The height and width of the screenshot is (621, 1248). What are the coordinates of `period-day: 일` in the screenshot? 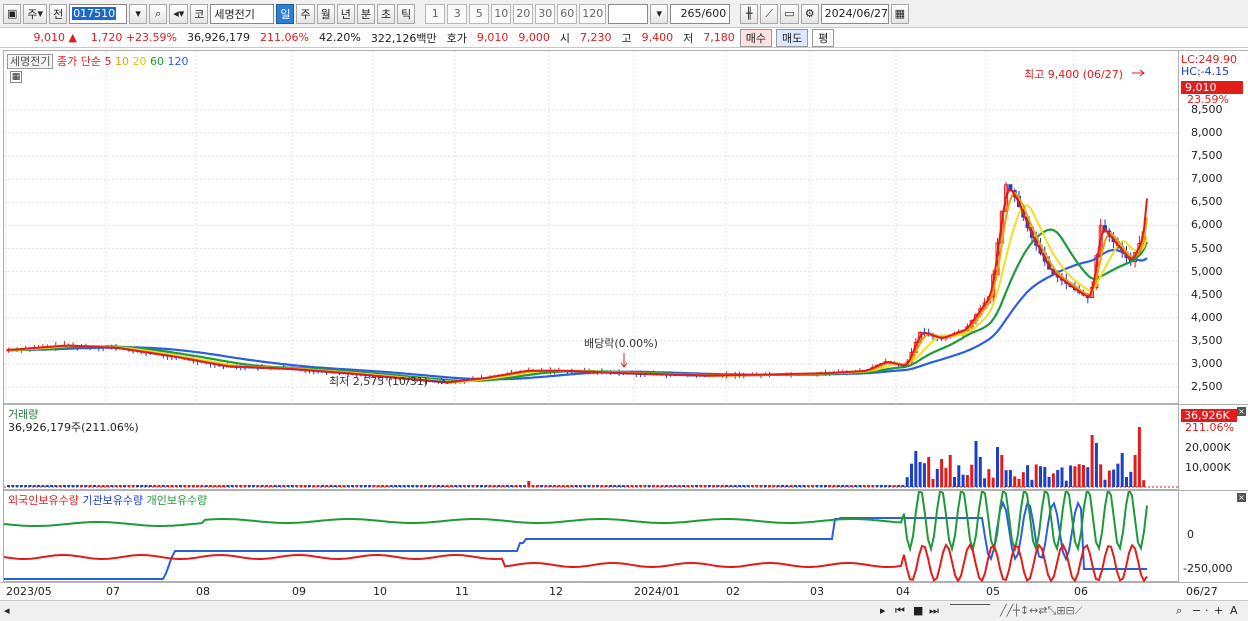 It's located at (285, 13).